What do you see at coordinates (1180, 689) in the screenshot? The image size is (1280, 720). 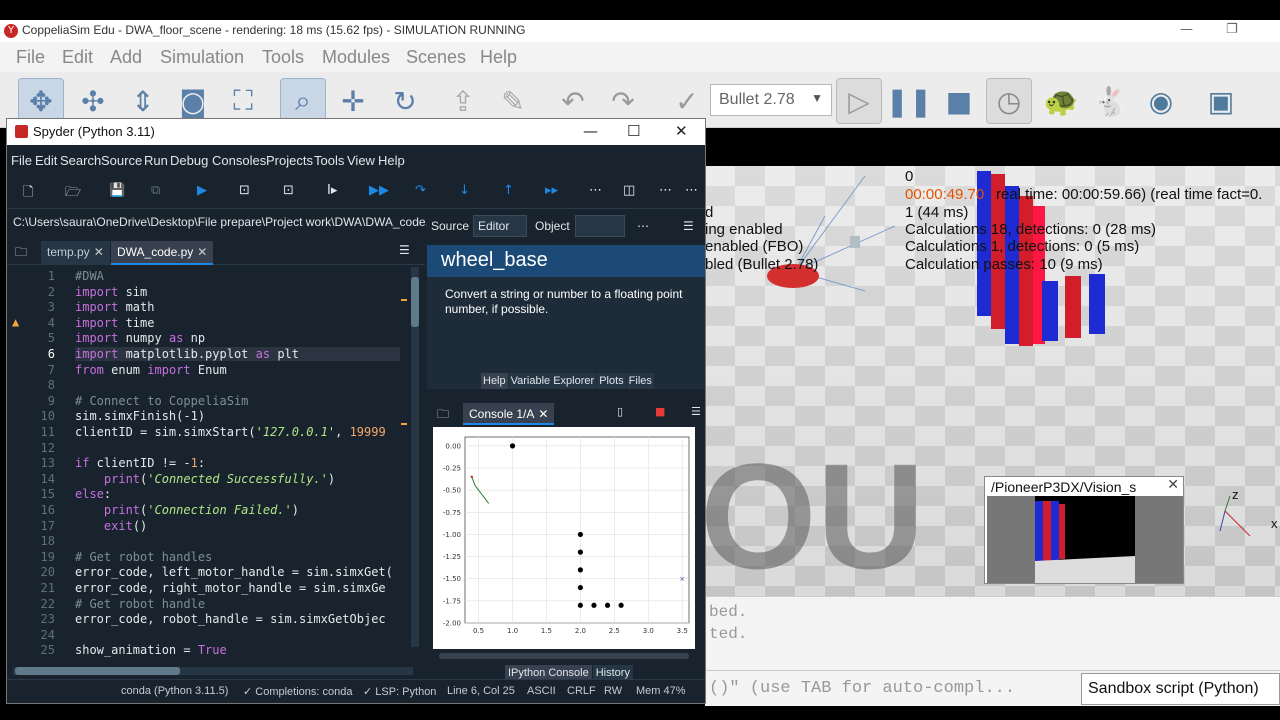 I see `script-selector: Sandbox script (Python)` at bounding box center [1180, 689].